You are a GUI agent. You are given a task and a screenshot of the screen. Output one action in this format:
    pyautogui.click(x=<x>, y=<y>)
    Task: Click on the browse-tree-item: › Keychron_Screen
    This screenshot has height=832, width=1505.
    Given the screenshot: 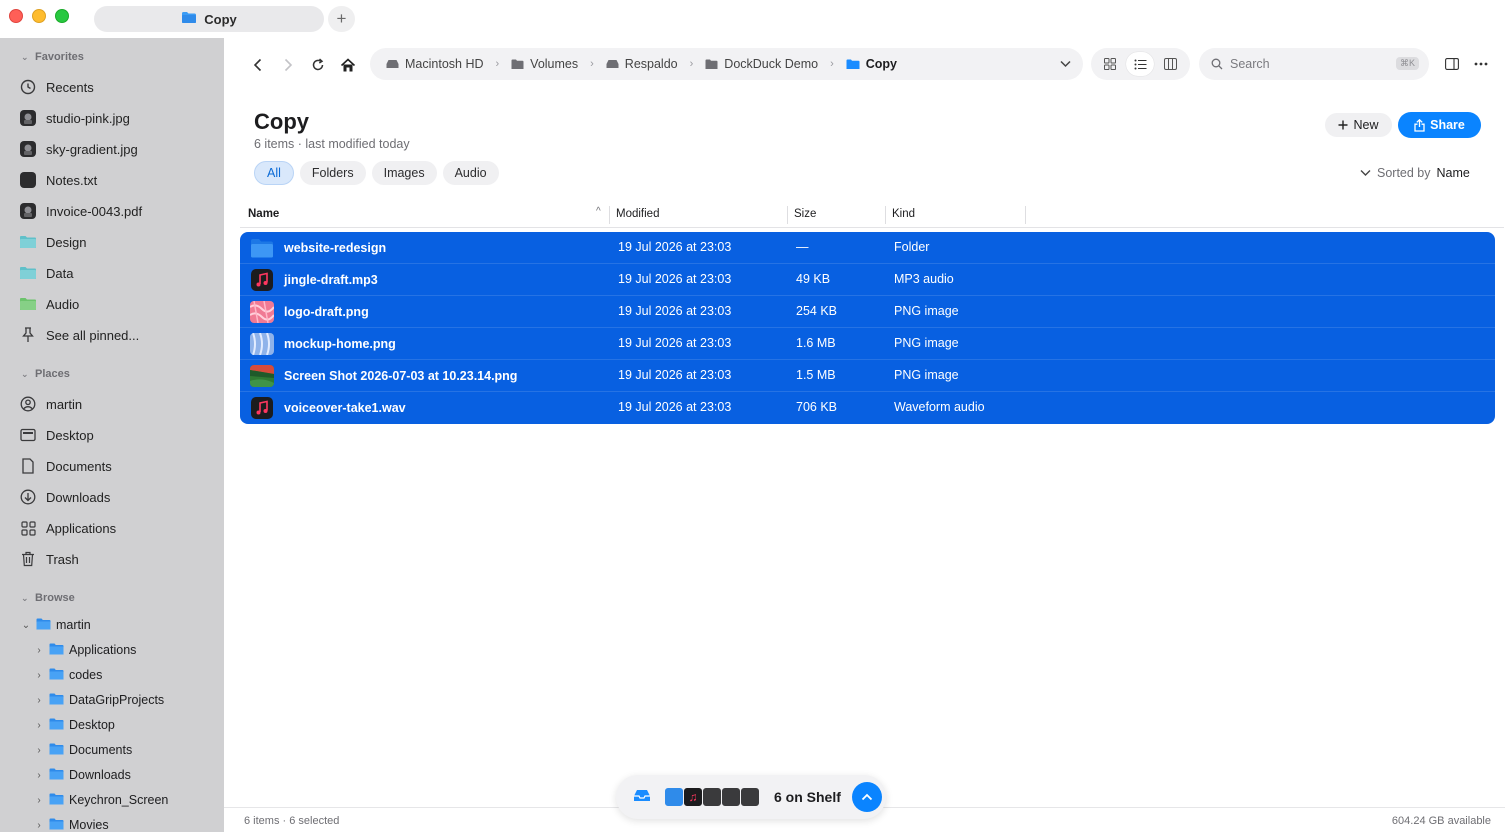 What is the action you would take?
    pyautogui.click(x=101, y=800)
    